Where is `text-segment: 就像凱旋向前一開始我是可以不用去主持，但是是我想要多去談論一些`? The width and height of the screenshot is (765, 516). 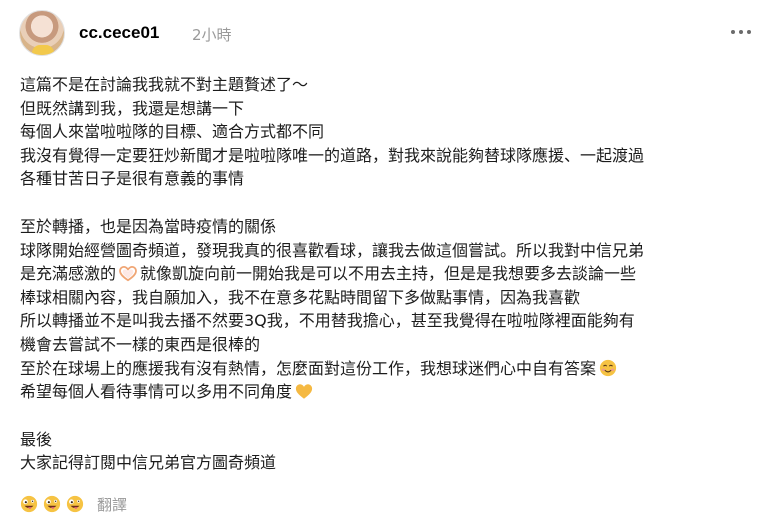
text-segment: 就像凱旋向前一開始我是可以不用去主持，但是是我想要多去談論一些 is located at coordinates (388, 274).